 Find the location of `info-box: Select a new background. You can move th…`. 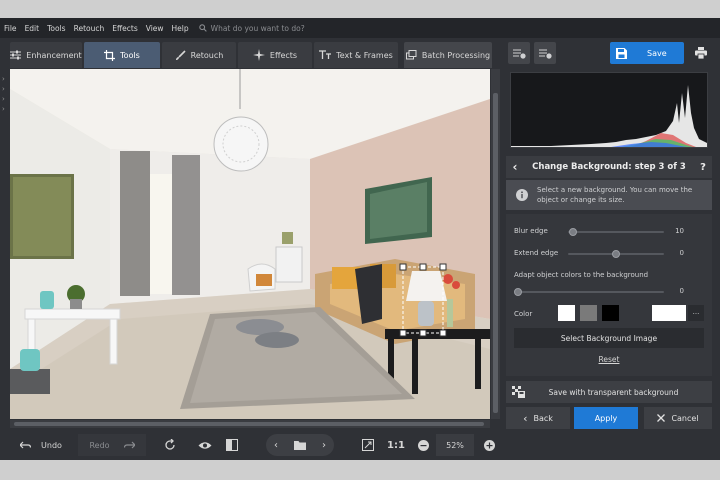

info-box: Select a new background. You can move th… is located at coordinates (609, 195).